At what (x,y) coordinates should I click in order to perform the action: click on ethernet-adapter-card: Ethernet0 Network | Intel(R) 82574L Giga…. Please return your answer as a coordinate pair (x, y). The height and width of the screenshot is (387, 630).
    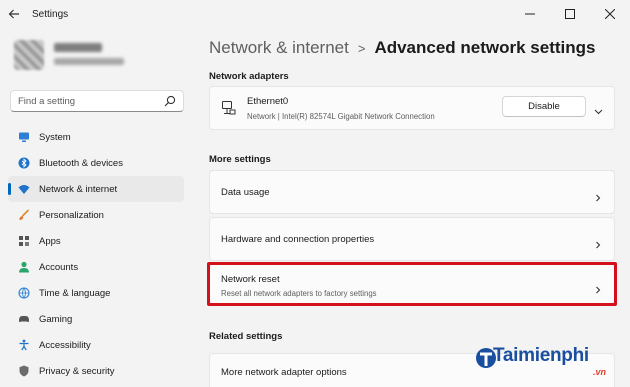
    Looking at the image, I should click on (412, 108).